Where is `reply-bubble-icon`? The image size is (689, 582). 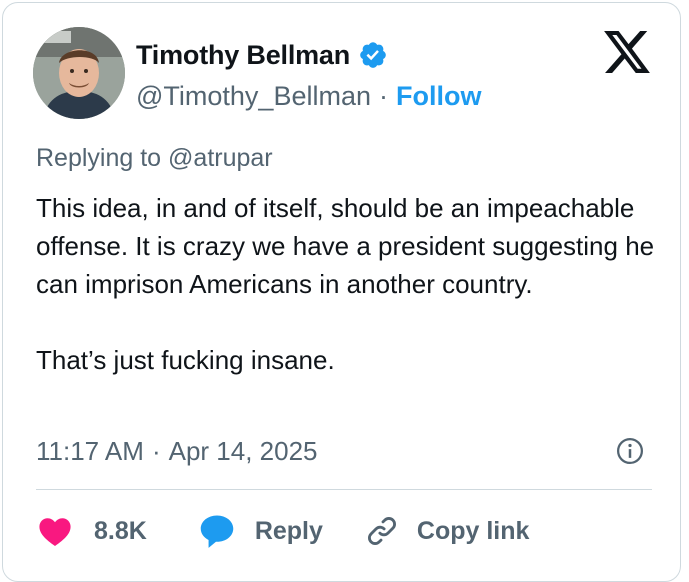 reply-bubble-icon is located at coordinates (217, 531).